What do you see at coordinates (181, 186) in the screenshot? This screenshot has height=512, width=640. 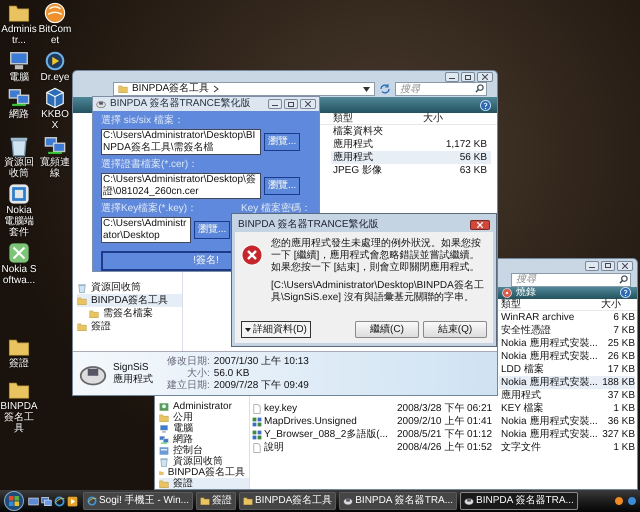 I see `path-field: C:\Users\Administrator\Desktop\簽證\081024_260cn.cer` at bounding box center [181, 186].